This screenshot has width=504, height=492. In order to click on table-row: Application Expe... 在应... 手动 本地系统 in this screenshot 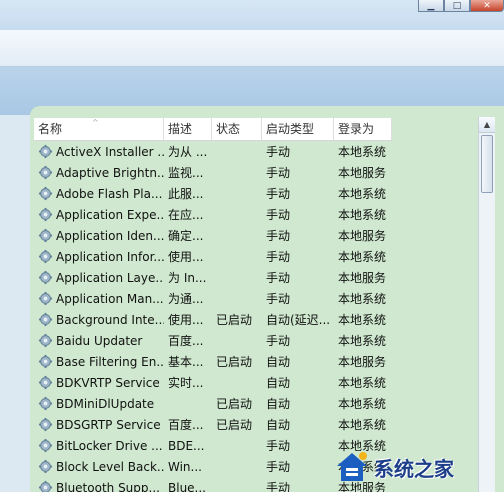, I will do `click(219, 214)`.